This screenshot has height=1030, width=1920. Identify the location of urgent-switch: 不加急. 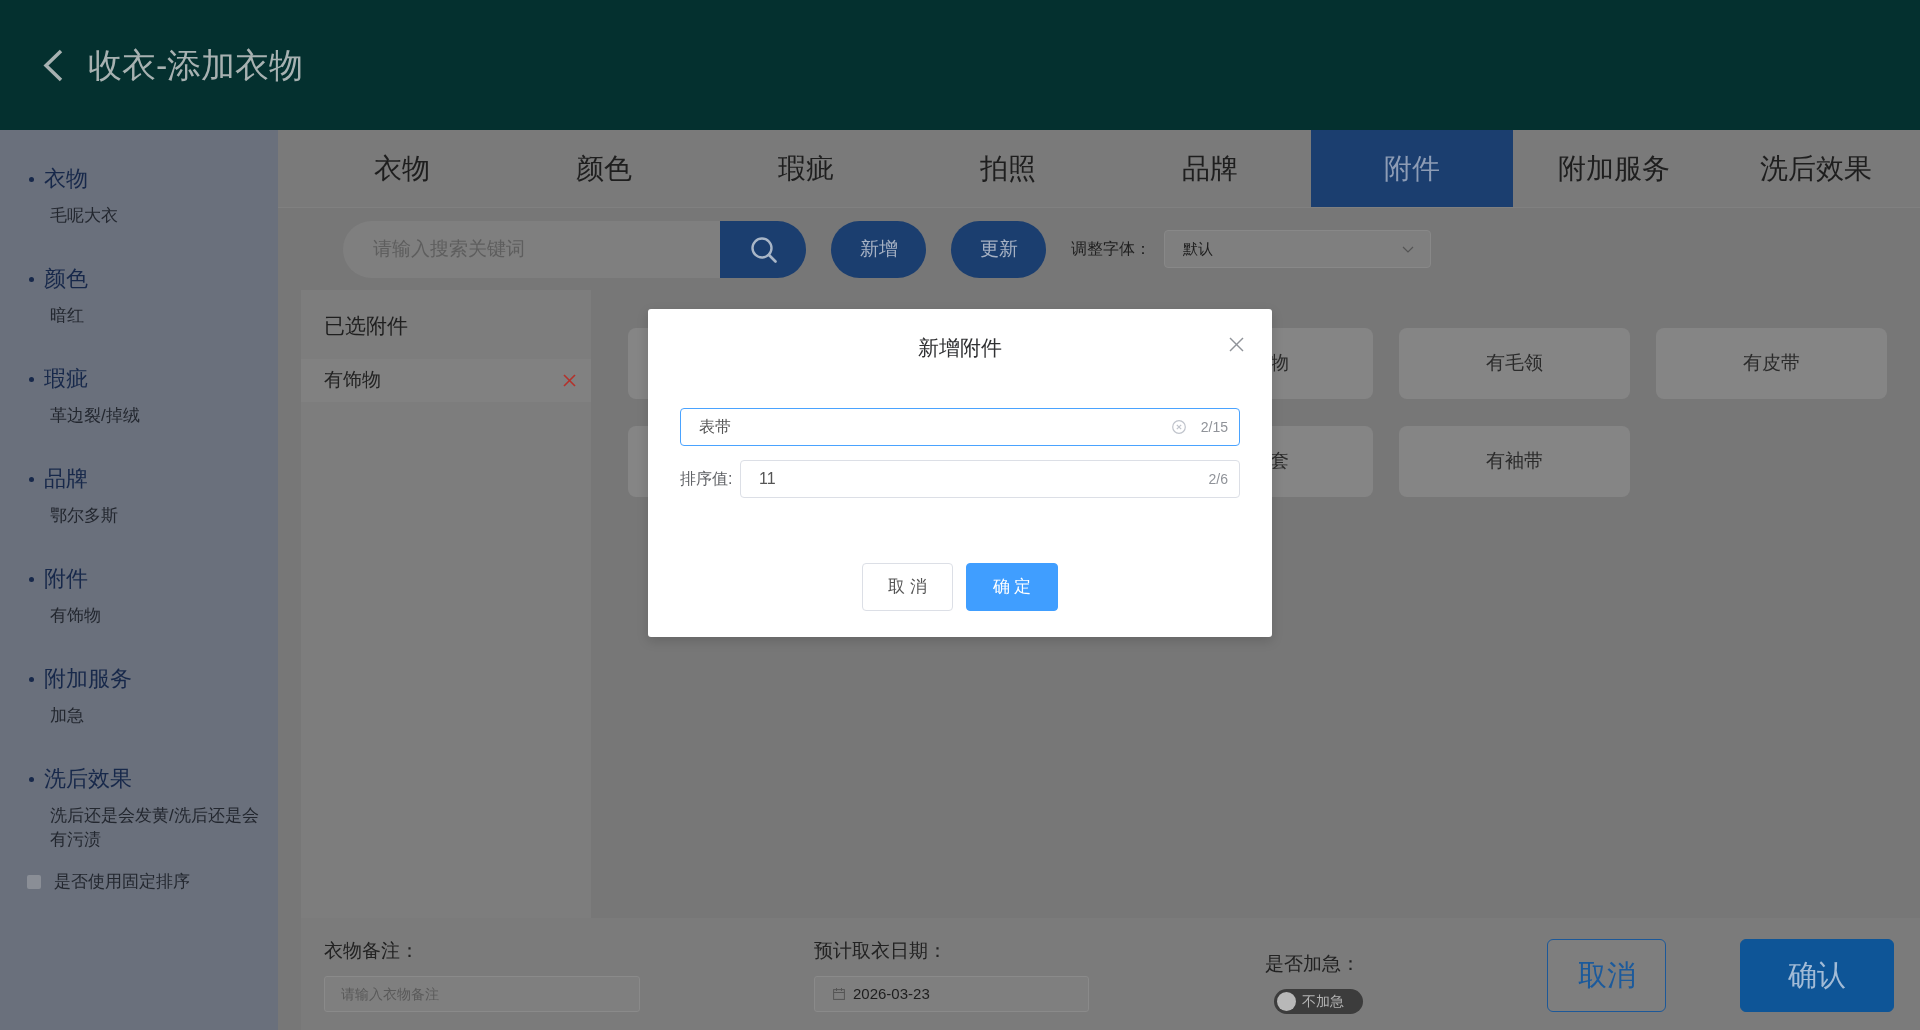
(1318, 1001).